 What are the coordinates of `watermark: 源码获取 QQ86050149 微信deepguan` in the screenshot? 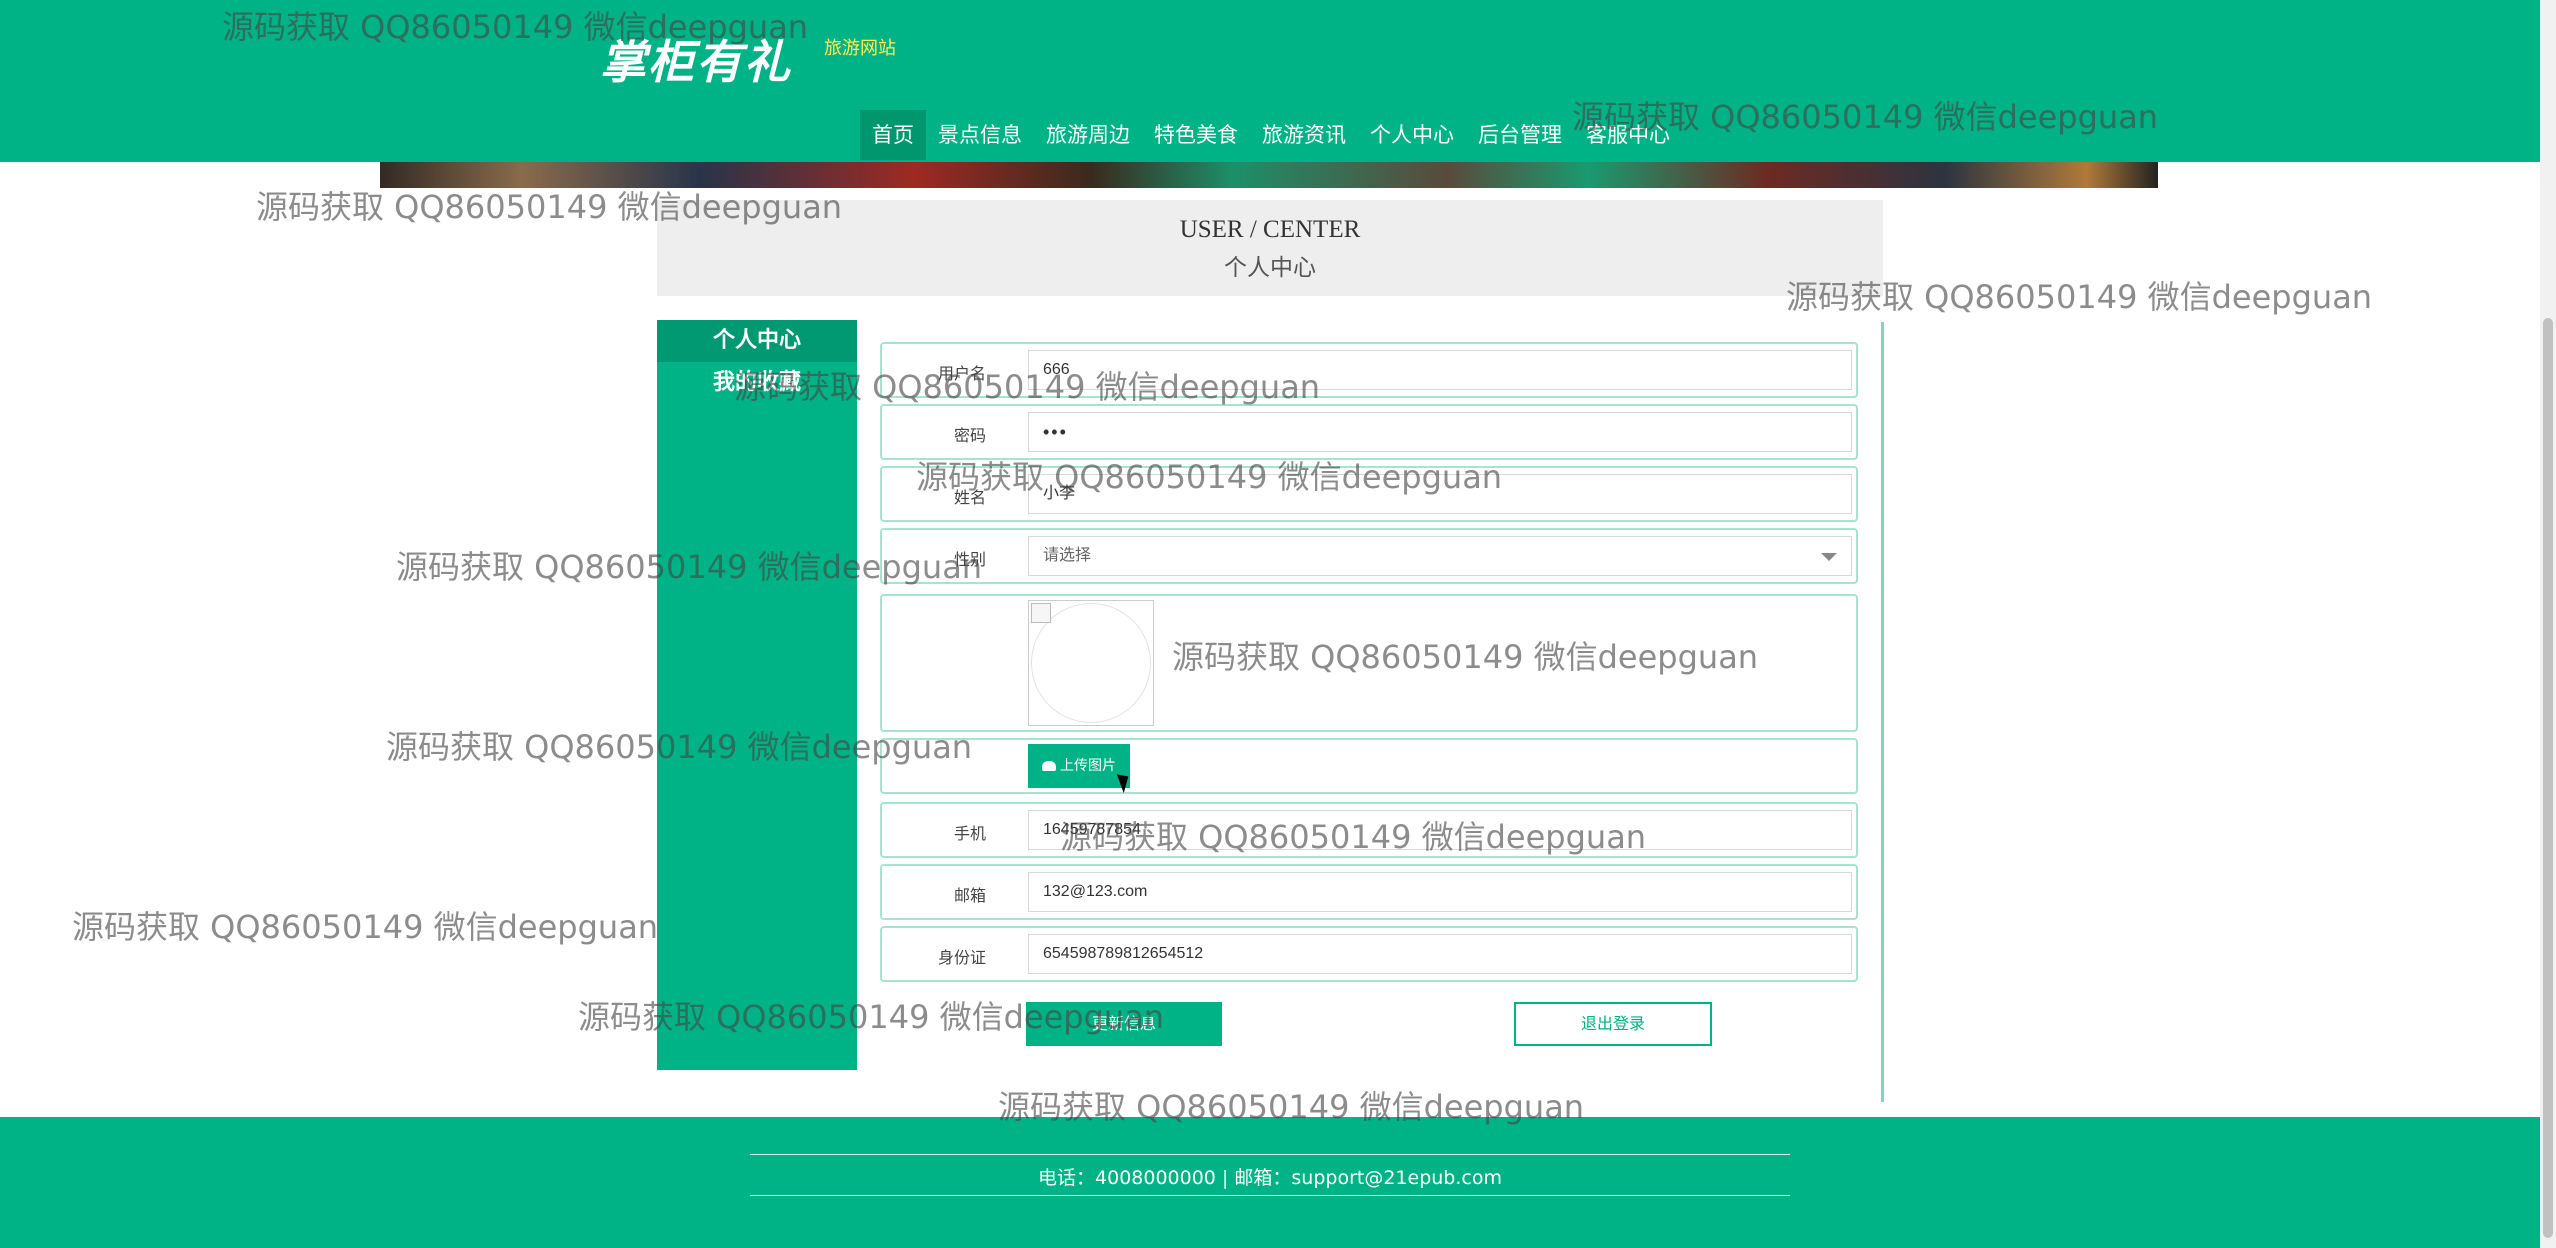 It's located at (365, 927).